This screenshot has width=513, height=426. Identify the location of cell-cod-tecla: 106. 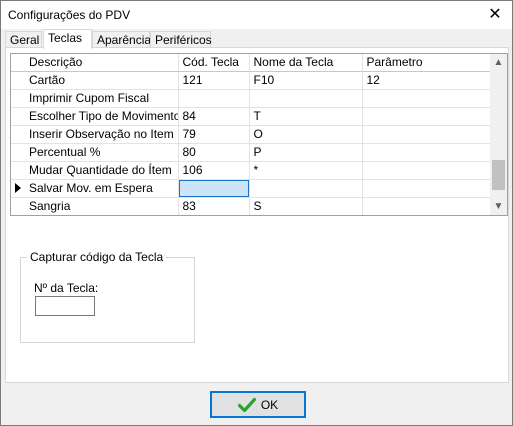
(214, 170).